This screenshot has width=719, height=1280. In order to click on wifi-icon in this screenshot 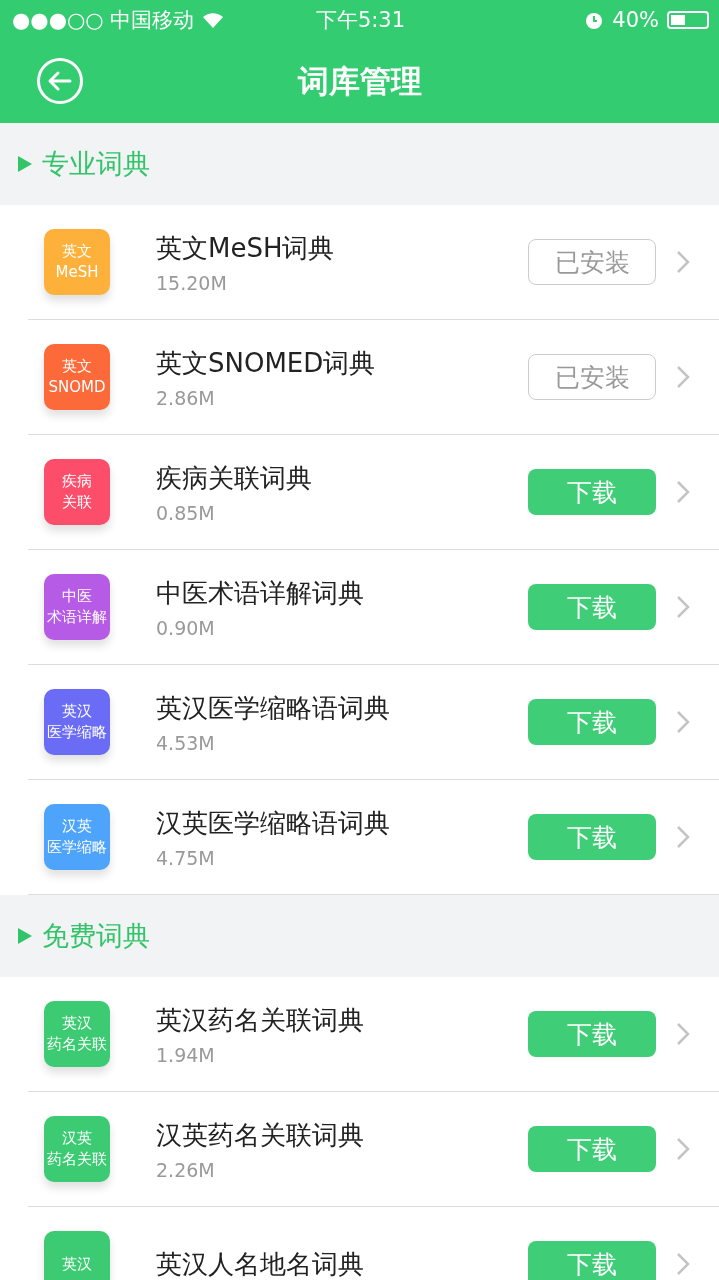, I will do `click(213, 20)`.